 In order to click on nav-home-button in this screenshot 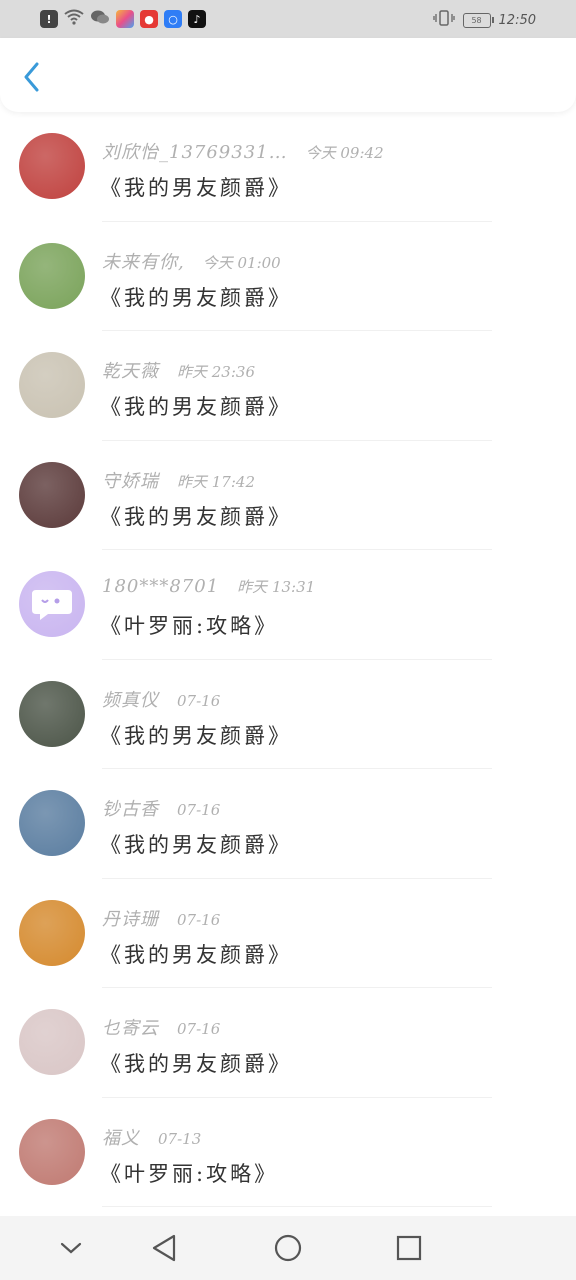, I will do `click(288, 1248)`.